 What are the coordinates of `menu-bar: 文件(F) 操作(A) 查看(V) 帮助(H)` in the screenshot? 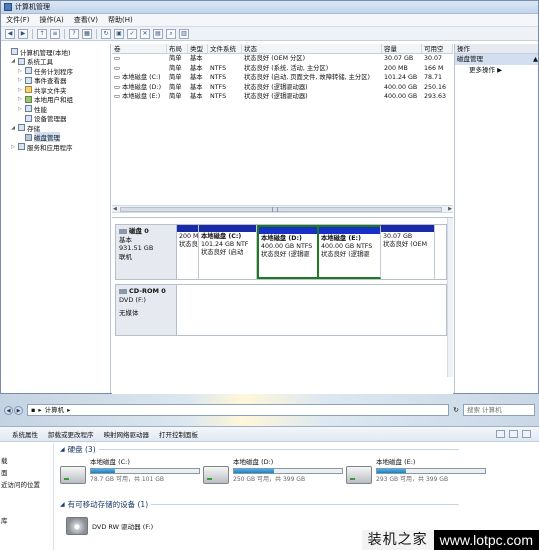 It's located at (269, 20).